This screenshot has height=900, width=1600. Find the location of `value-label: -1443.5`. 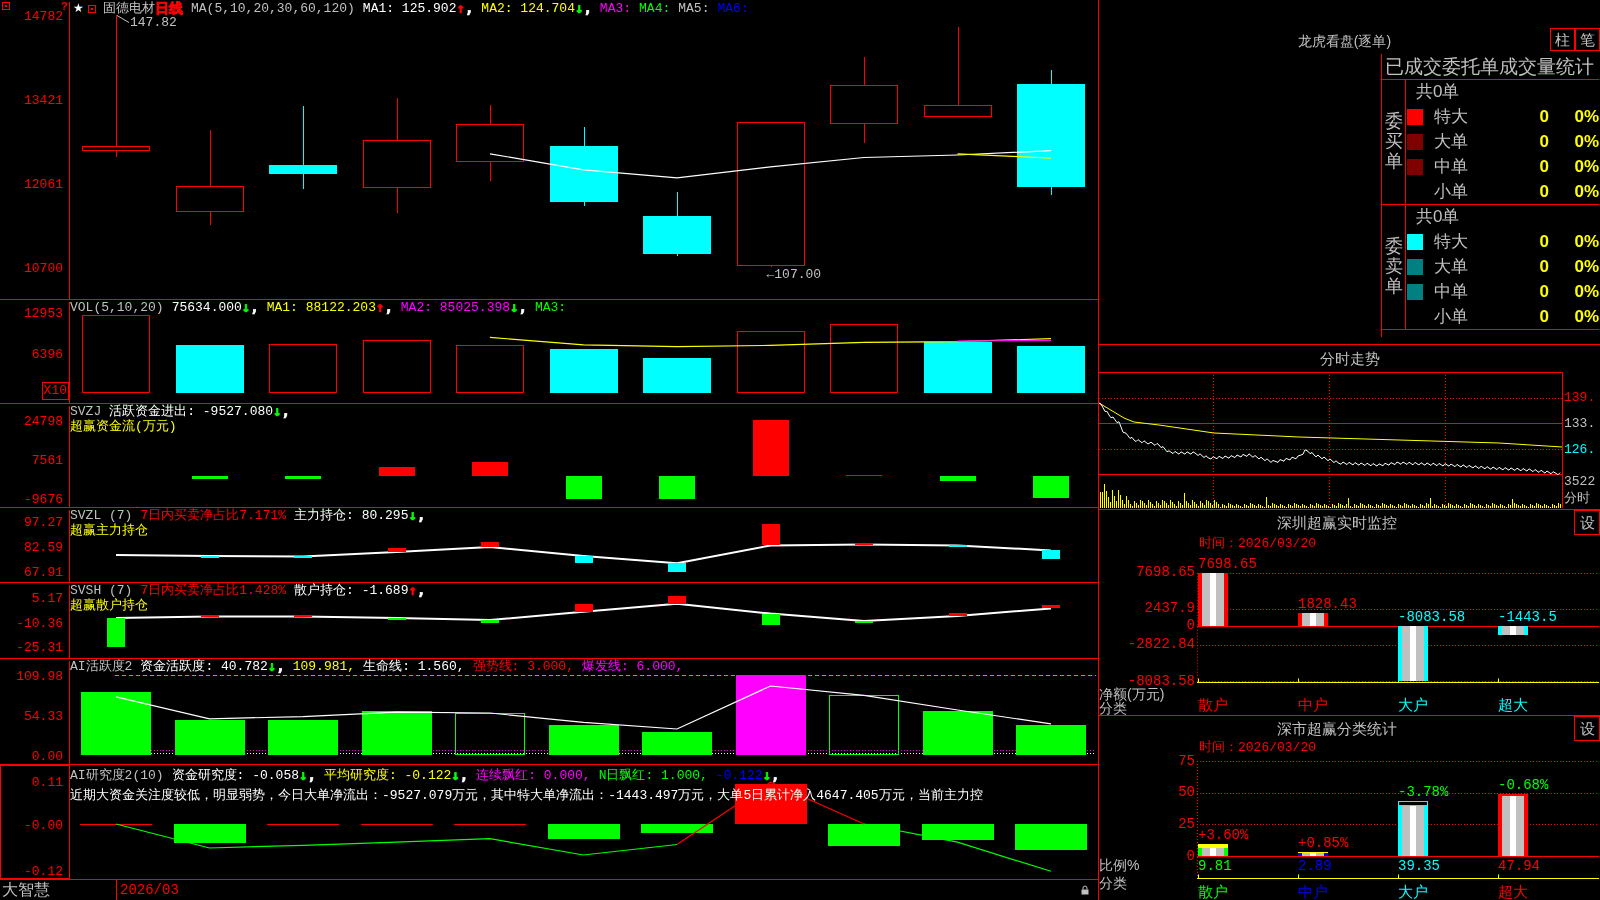

value-label: -1443.5 is located at coordinates (1527, 617).